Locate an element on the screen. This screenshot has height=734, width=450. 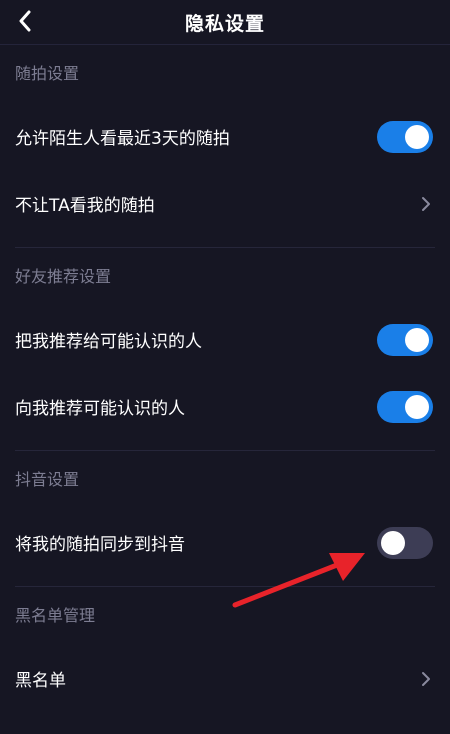
row-label: 向我推荐可能认识的人 is located at coordinates (100, 409).